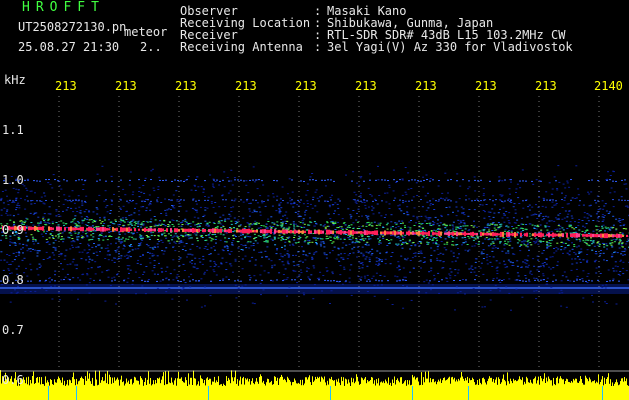 The width and height of the screenshot is (629, 400). Describe the element at coordinates (241, 47) in the screenshot. I see `info-label-antenna: Receiving Antenna` at that location.